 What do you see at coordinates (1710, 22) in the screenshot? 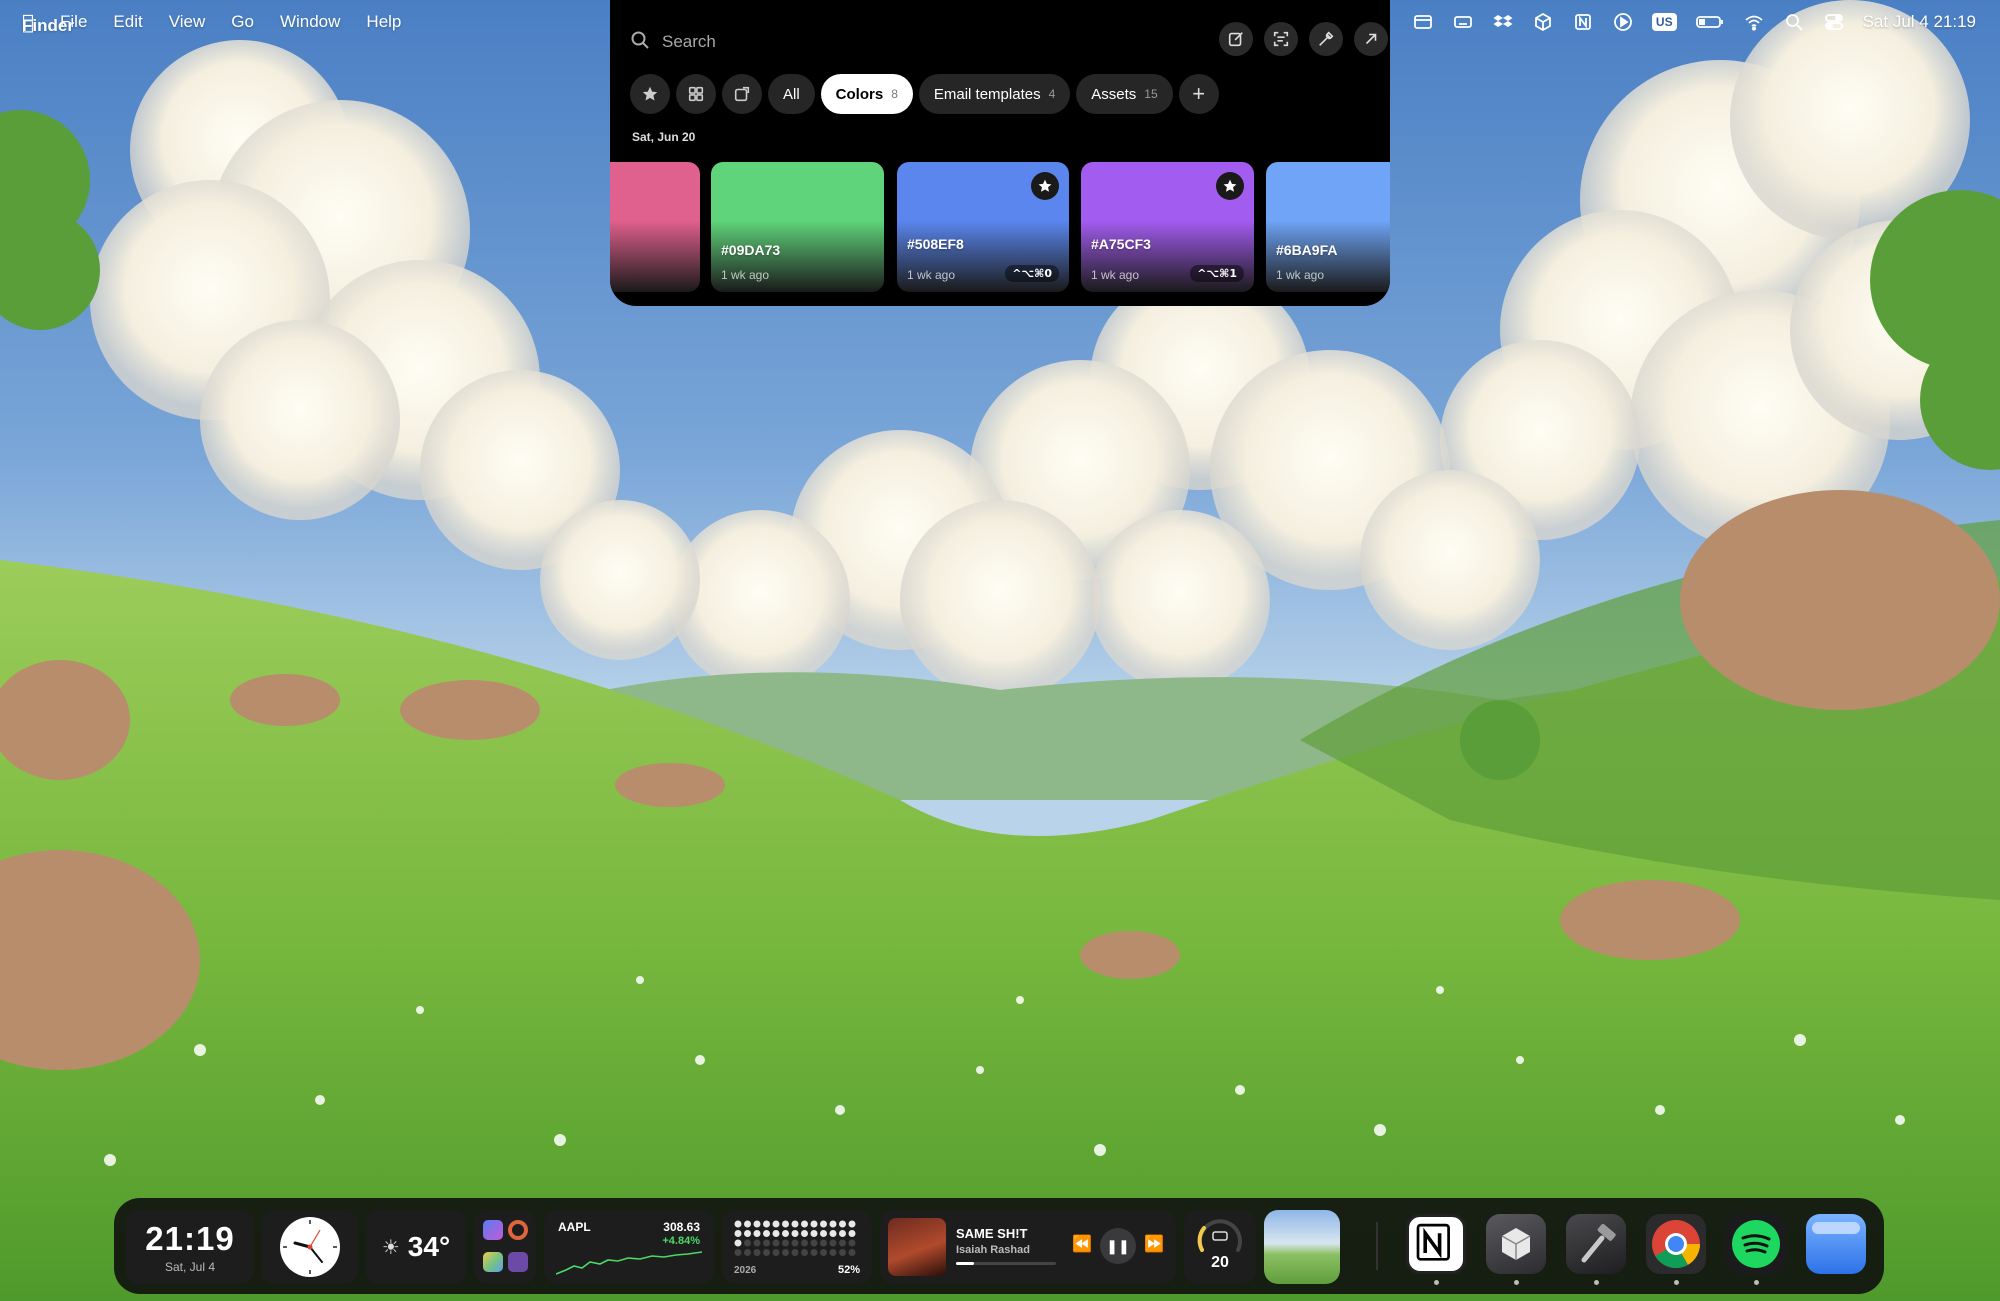
I see `battery-icon` at bounding box center [1710, 22].